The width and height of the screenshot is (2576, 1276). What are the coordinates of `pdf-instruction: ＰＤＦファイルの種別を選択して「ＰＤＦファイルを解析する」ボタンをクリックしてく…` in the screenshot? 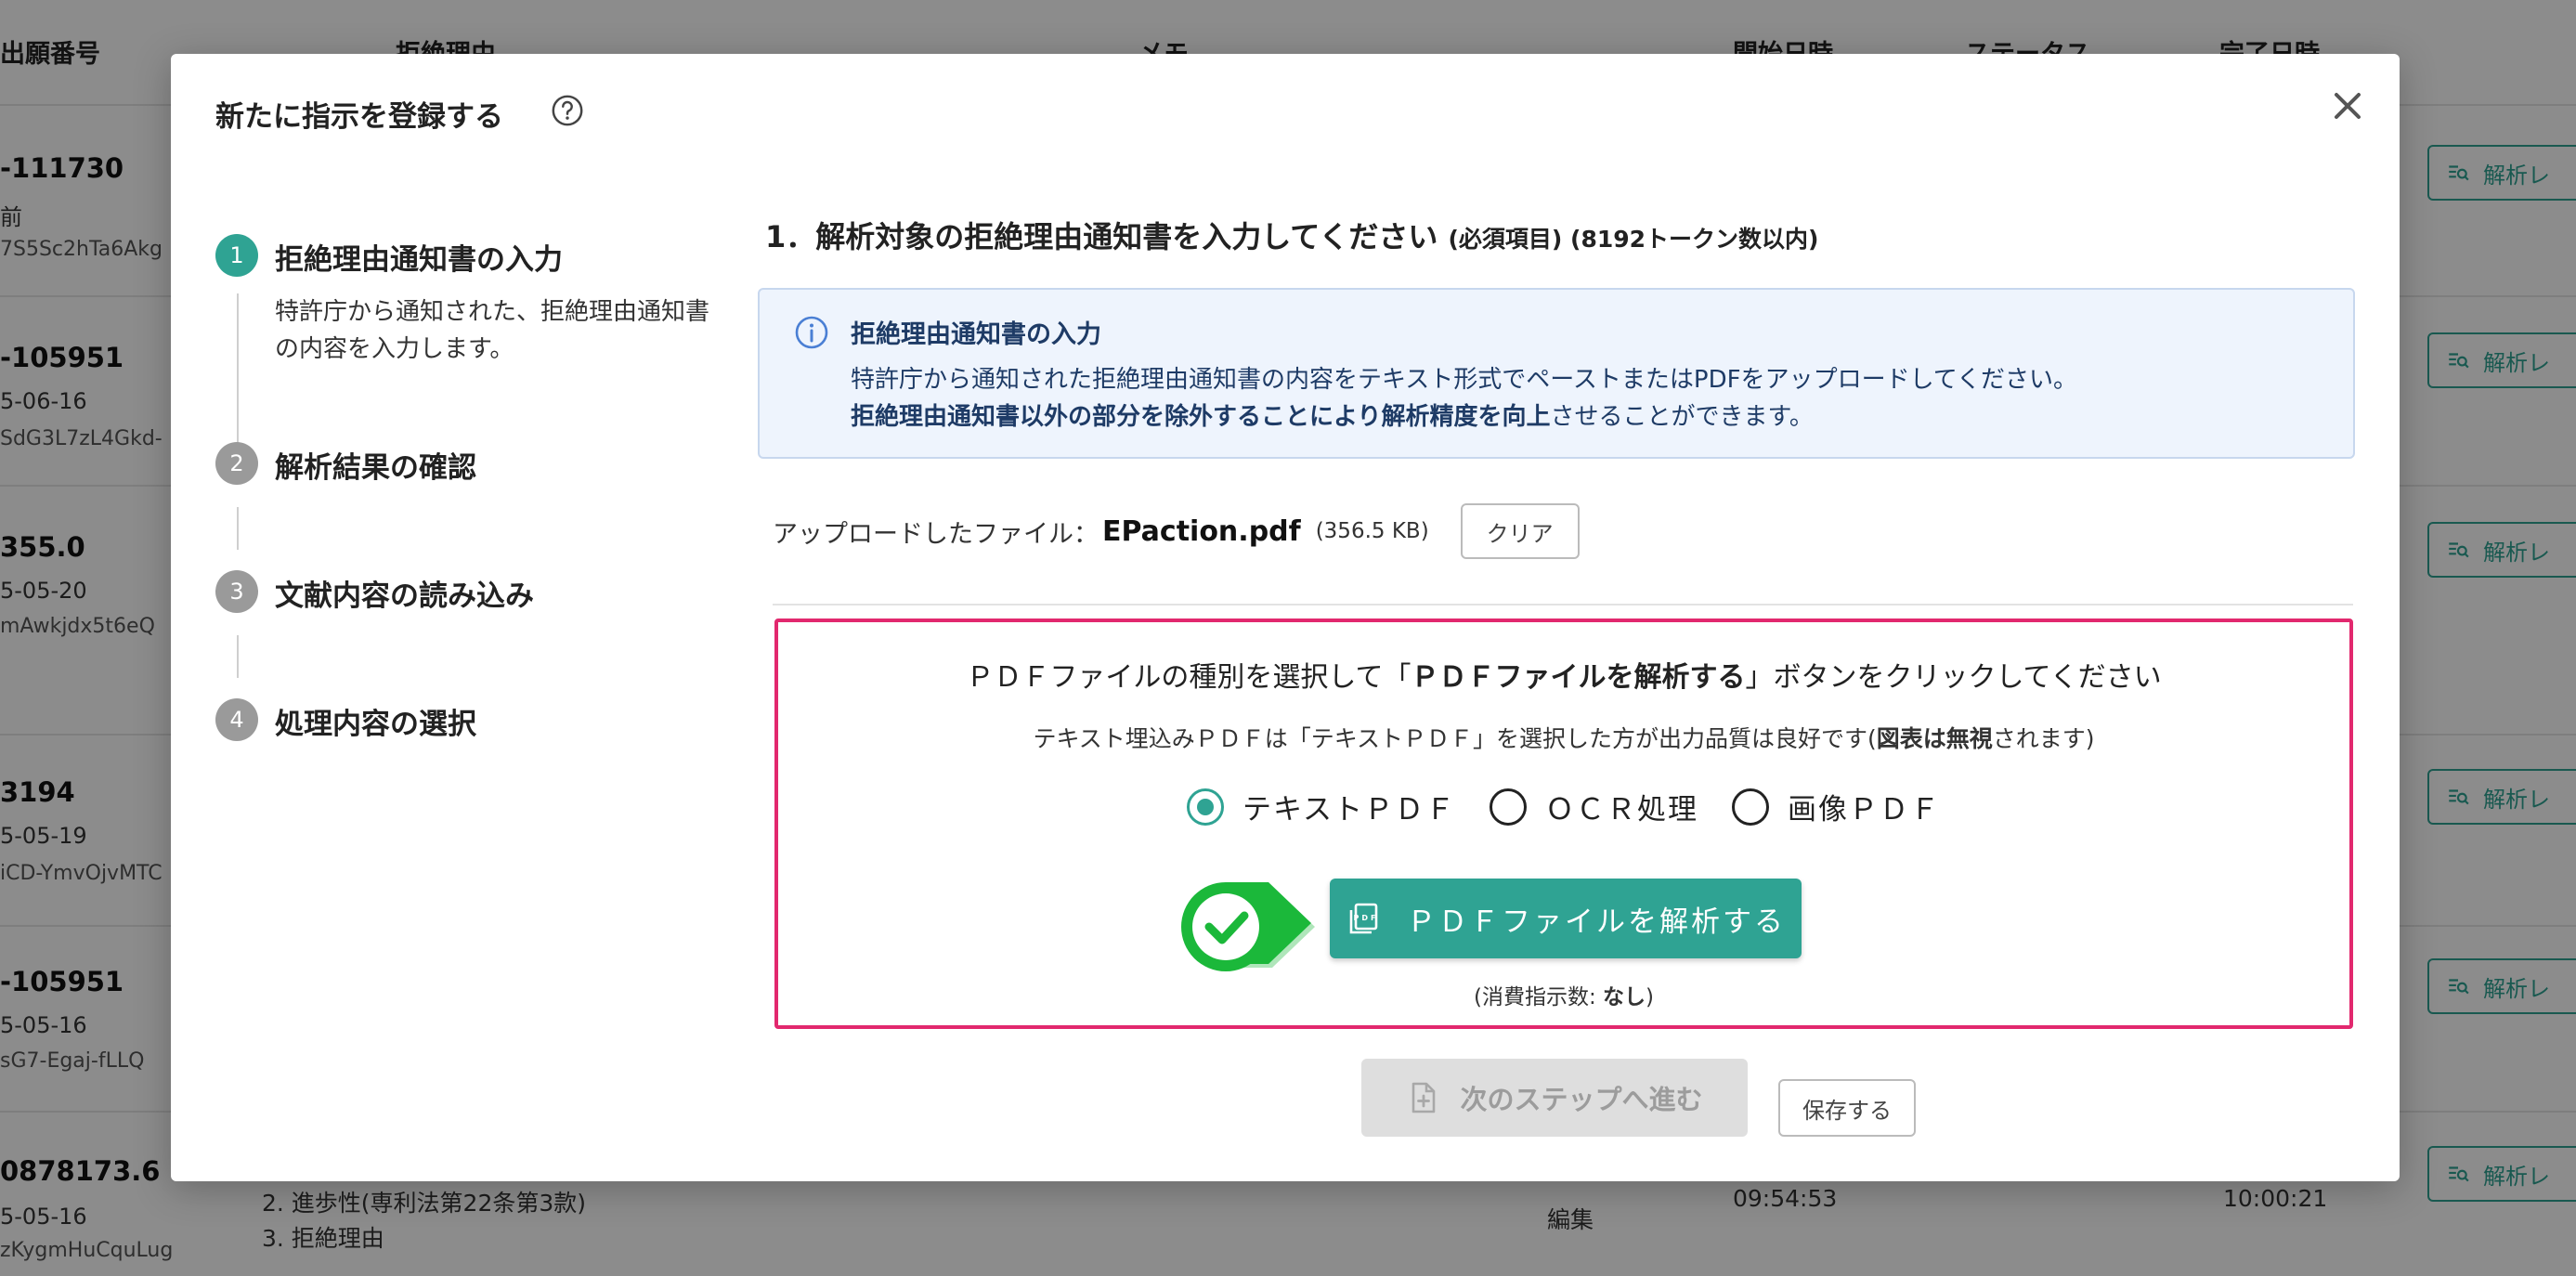 It's located at (1564, 674).